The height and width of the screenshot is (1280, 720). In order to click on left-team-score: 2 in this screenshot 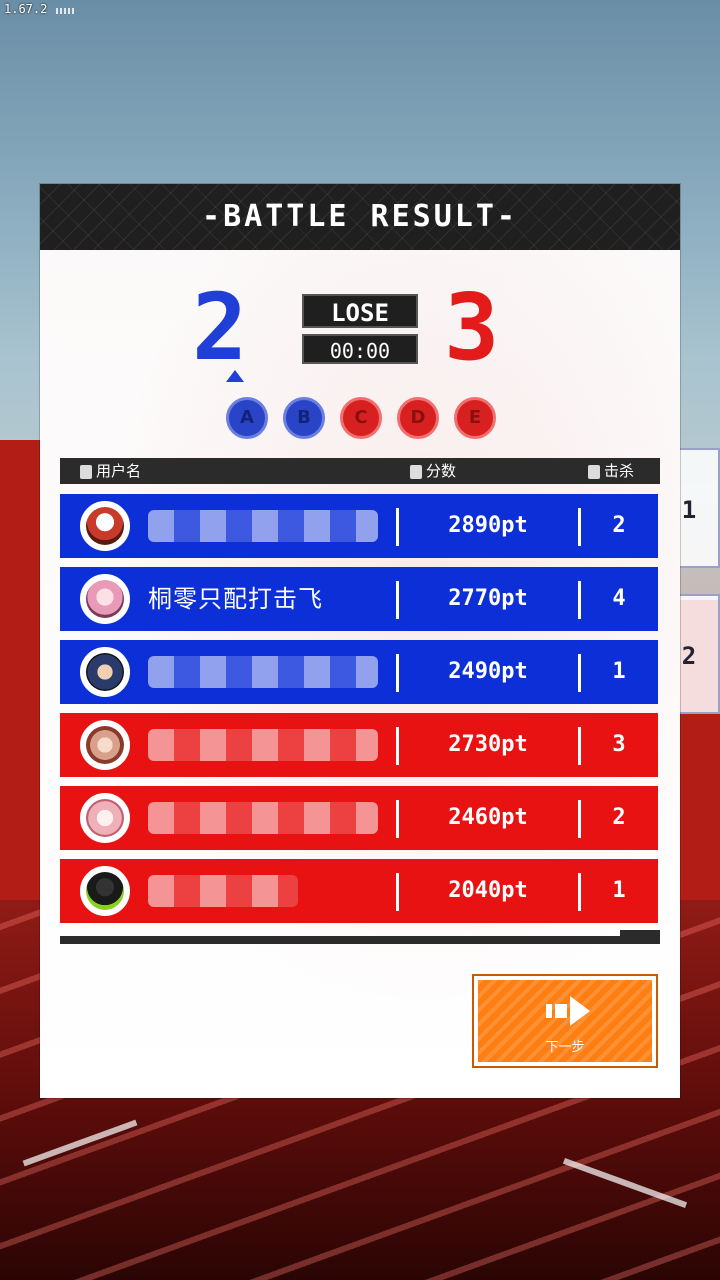, I will do `click(220, 327)`.